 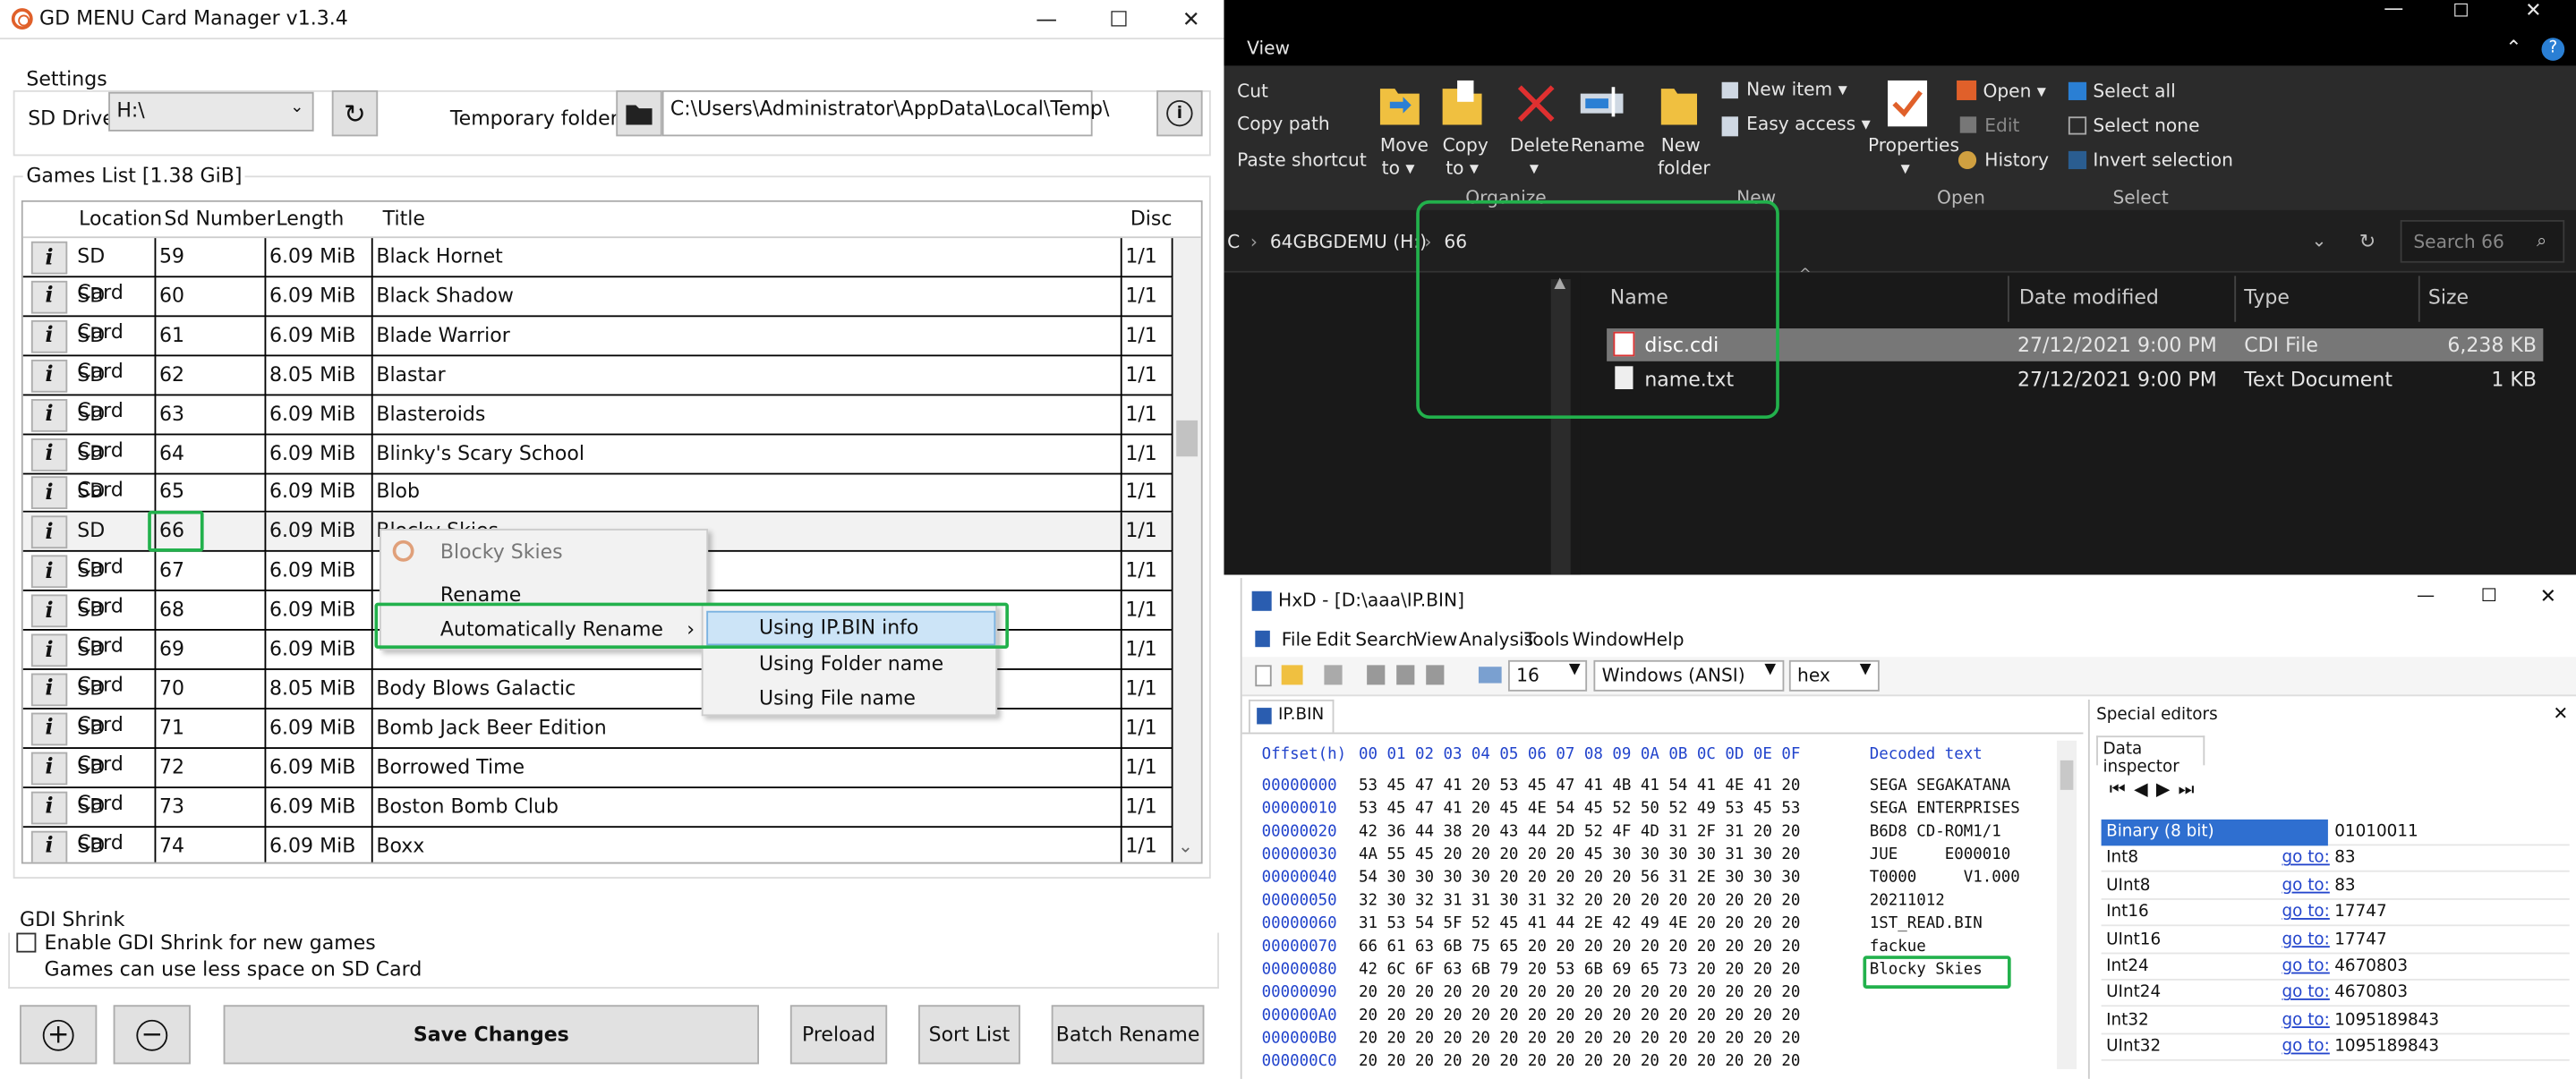 I want to click on inspector-row: Int32 go to: 1095189843, so click(x=2335, y=1021).